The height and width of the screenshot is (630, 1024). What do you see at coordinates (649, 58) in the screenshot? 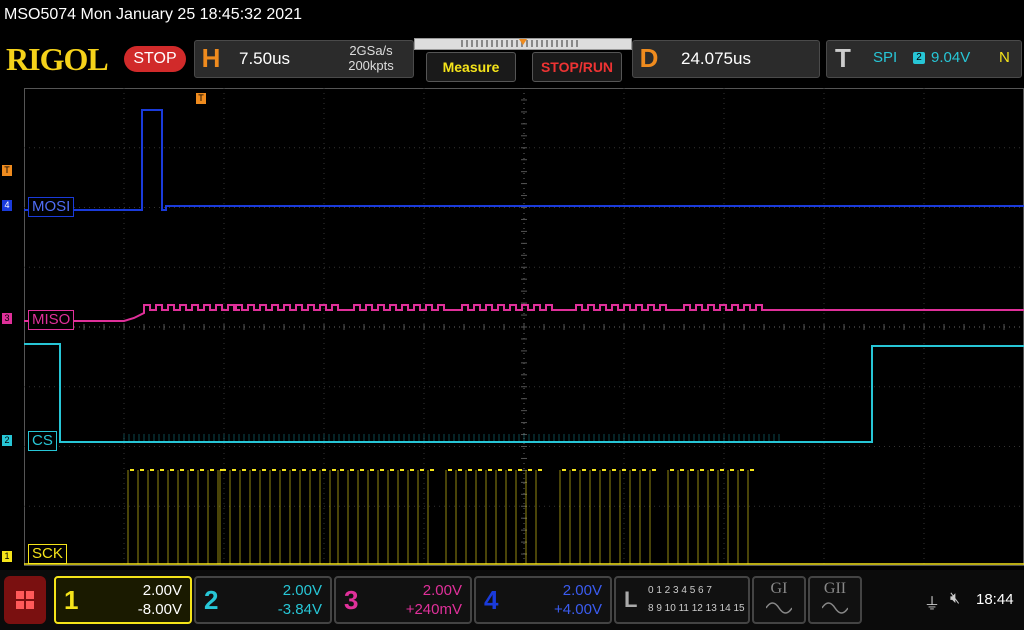
I see `delay-letter: D` at bounding box center [649, 58].